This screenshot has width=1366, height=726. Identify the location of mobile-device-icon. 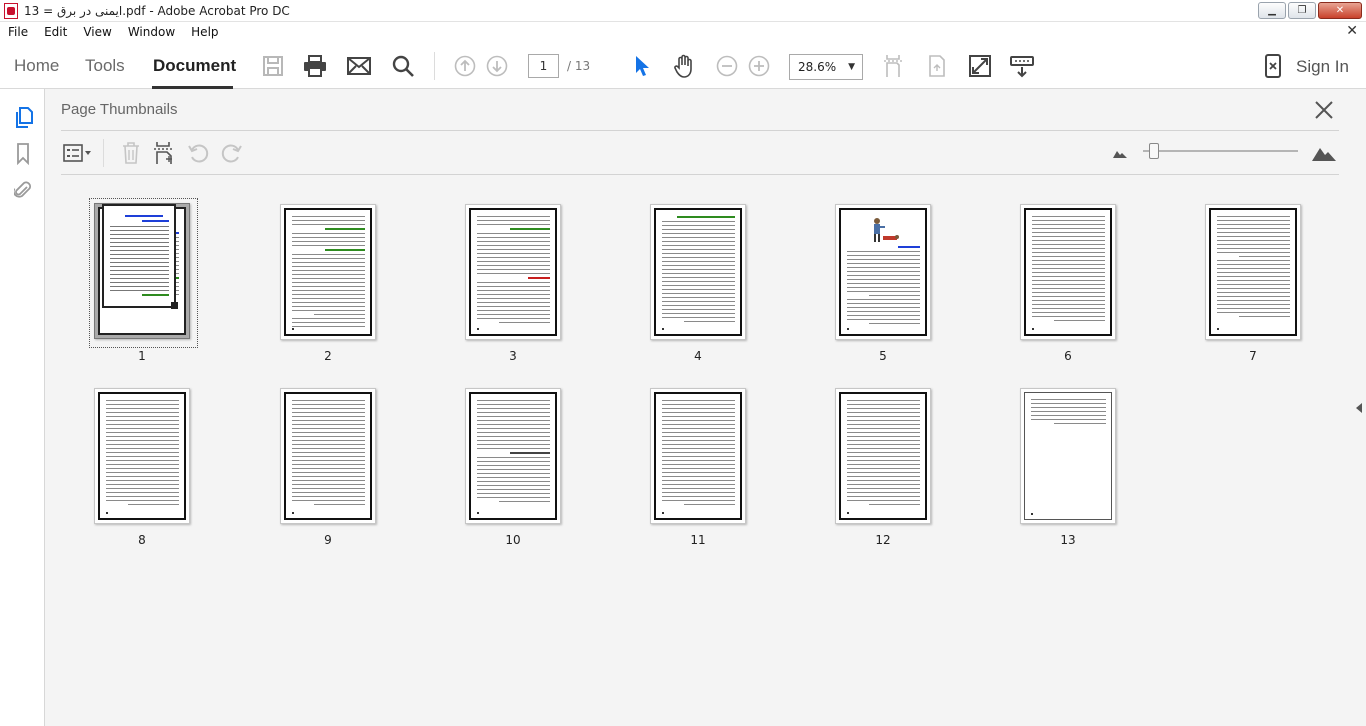
(1273, 66).